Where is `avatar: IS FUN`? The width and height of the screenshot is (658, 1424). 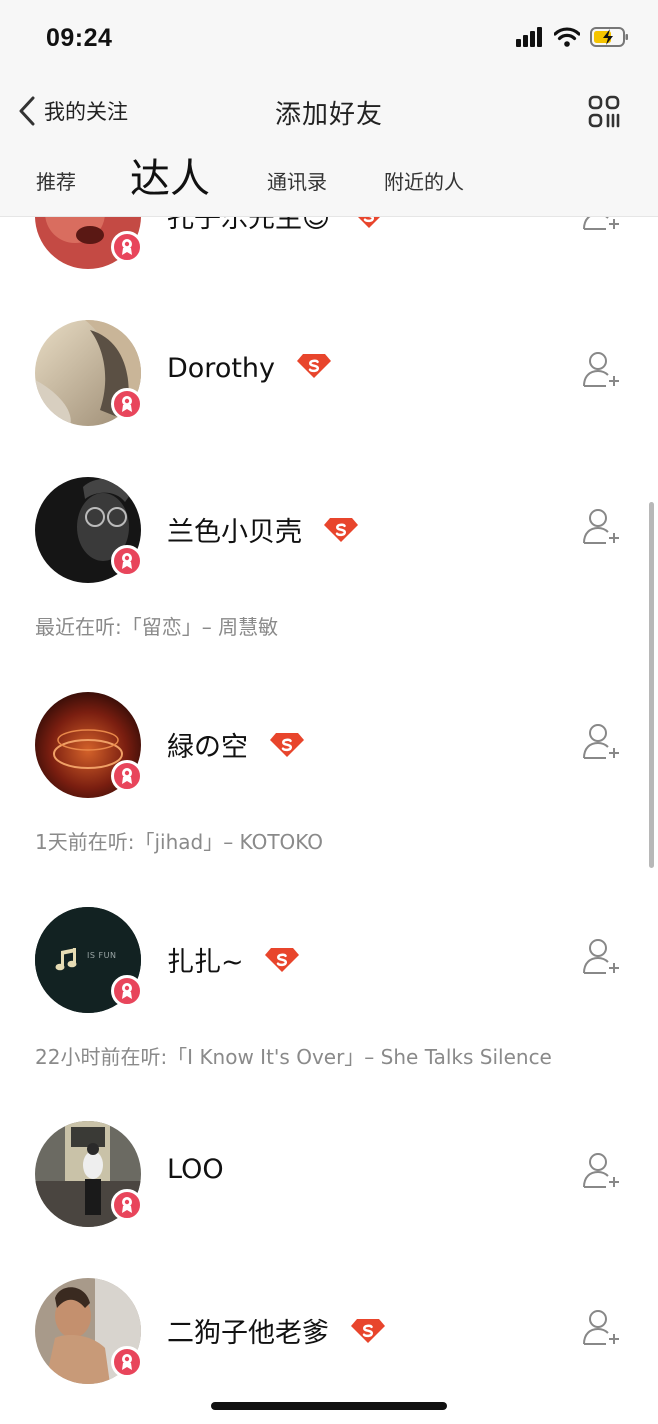 avatar: IS FUN is located at coordinates (89, 960).